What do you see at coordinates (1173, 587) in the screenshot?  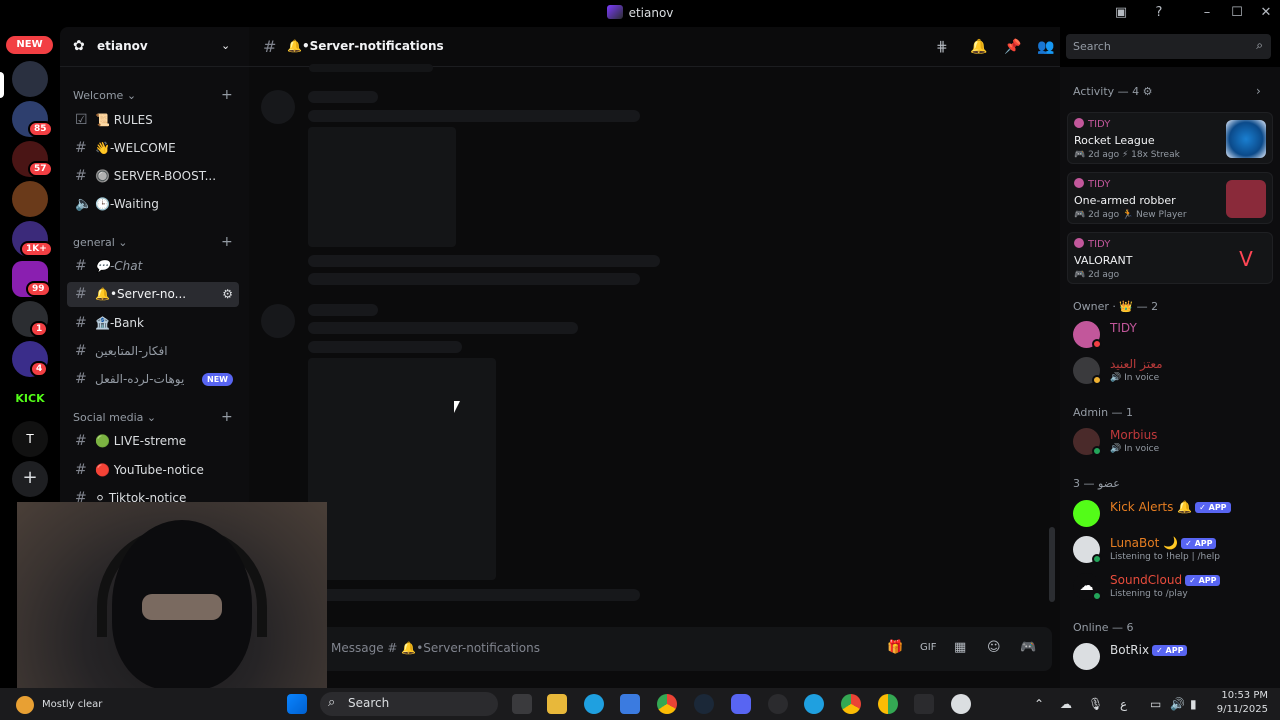 I see `member-item: ☁ SoundCloud ✓ APP Listening to /play` at bounding box center [1173, 587].